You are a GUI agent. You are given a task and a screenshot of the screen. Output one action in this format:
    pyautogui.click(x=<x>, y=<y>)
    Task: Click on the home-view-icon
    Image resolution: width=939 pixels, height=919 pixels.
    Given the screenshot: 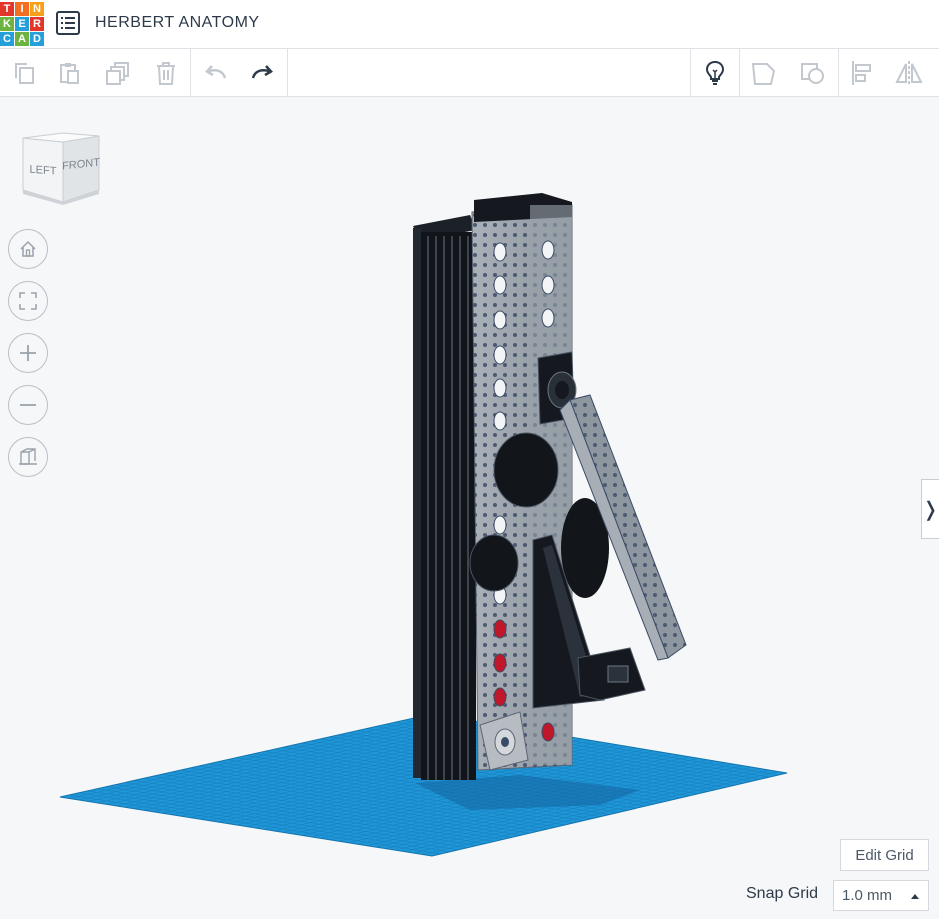 What is the action you would take?
    pyautogui.click(x=28, y=248)
    